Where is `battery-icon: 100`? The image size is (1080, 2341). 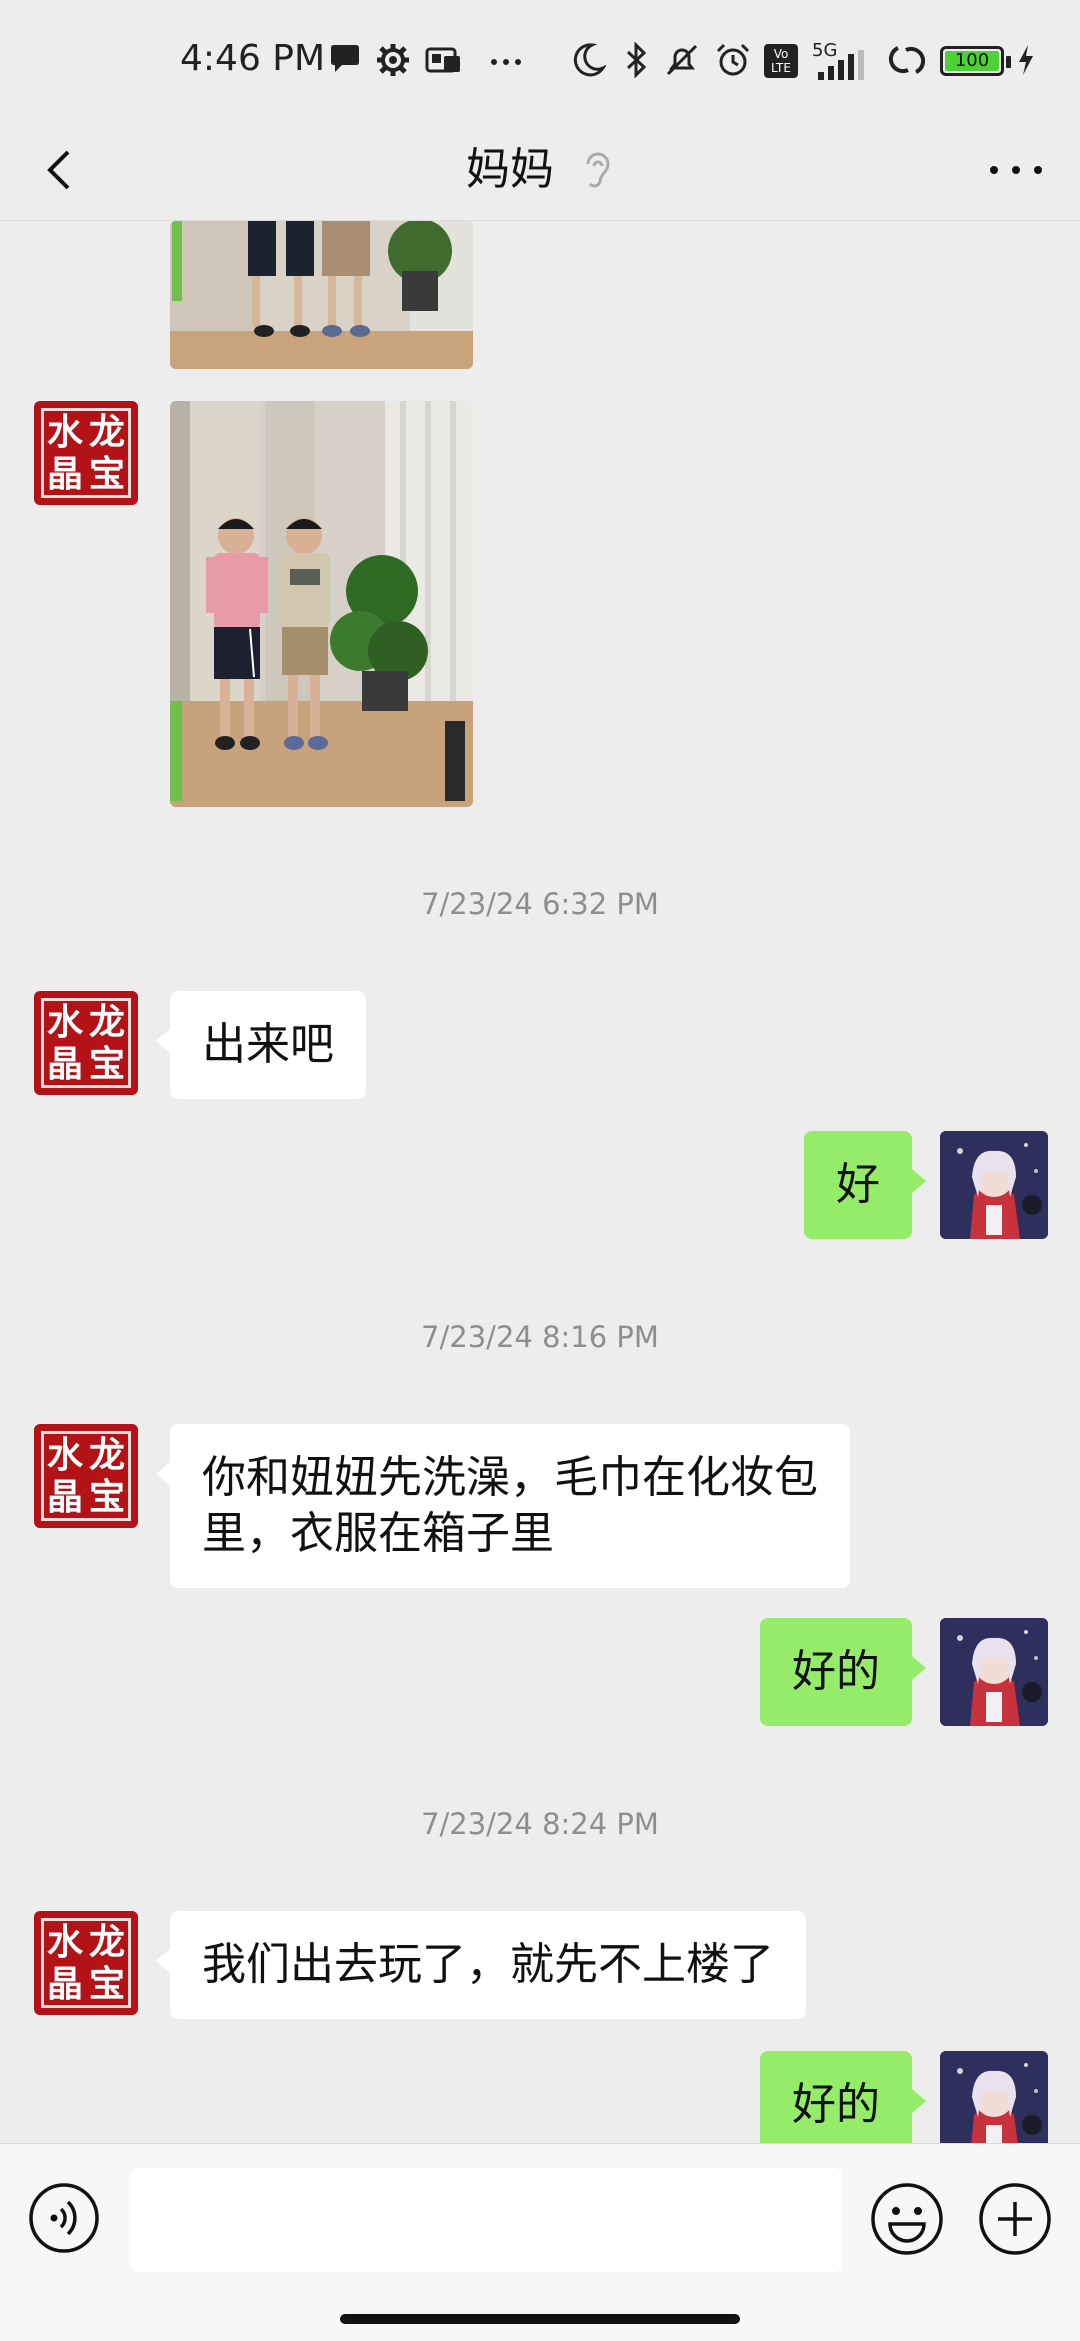
battery-icon: 100 is located at coordinates (972, 61).